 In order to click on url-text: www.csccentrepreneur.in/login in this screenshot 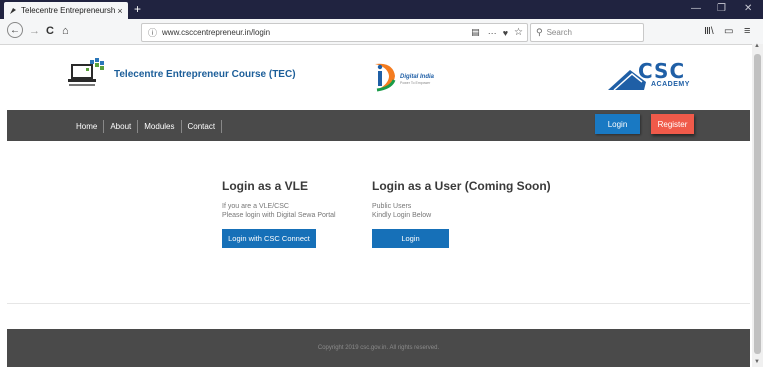, I will do `click(216, 32)`.